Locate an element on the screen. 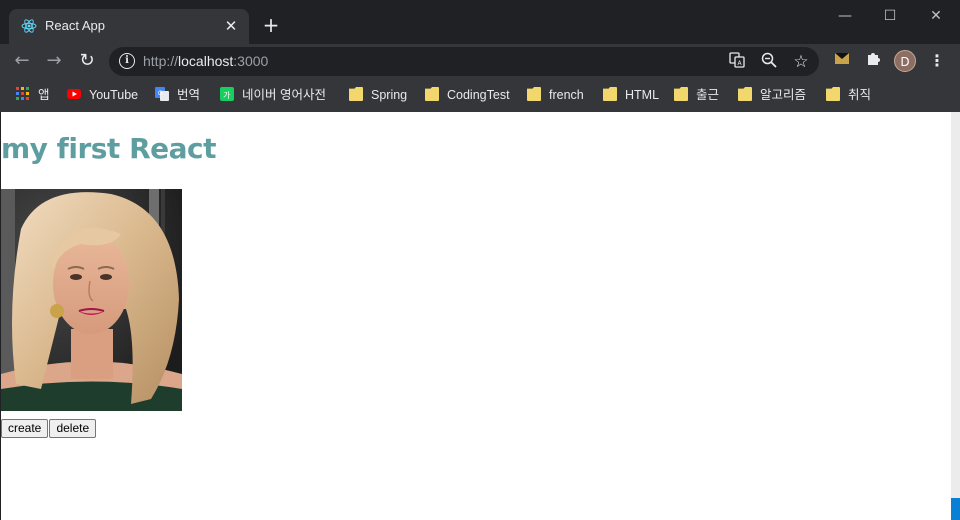 Image resolution: width=960 pixels, height=520 pixels. tab-react-app: React App ✕ is located at coordinates (129, 26).